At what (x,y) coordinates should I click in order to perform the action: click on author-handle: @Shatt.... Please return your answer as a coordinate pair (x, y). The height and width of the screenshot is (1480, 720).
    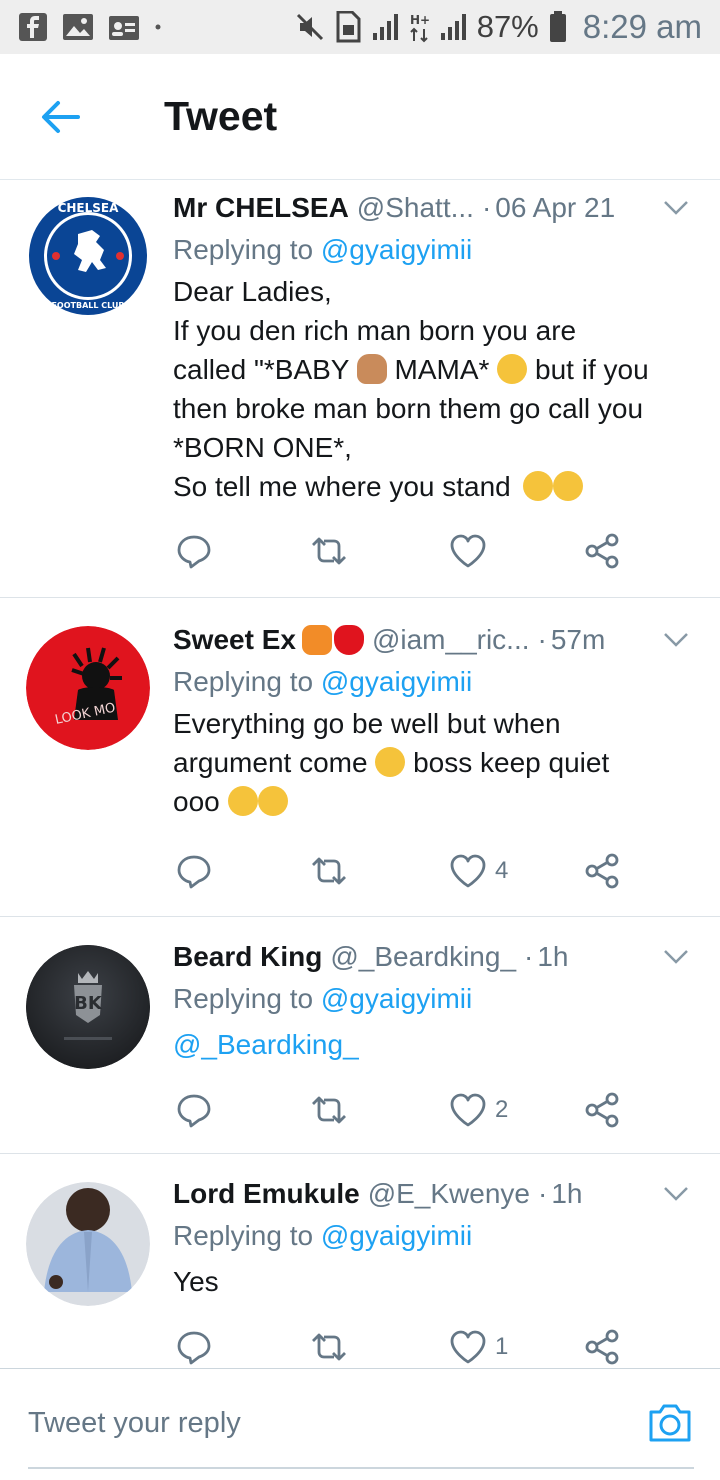
    Looking at the image, I should click on (415, 208).